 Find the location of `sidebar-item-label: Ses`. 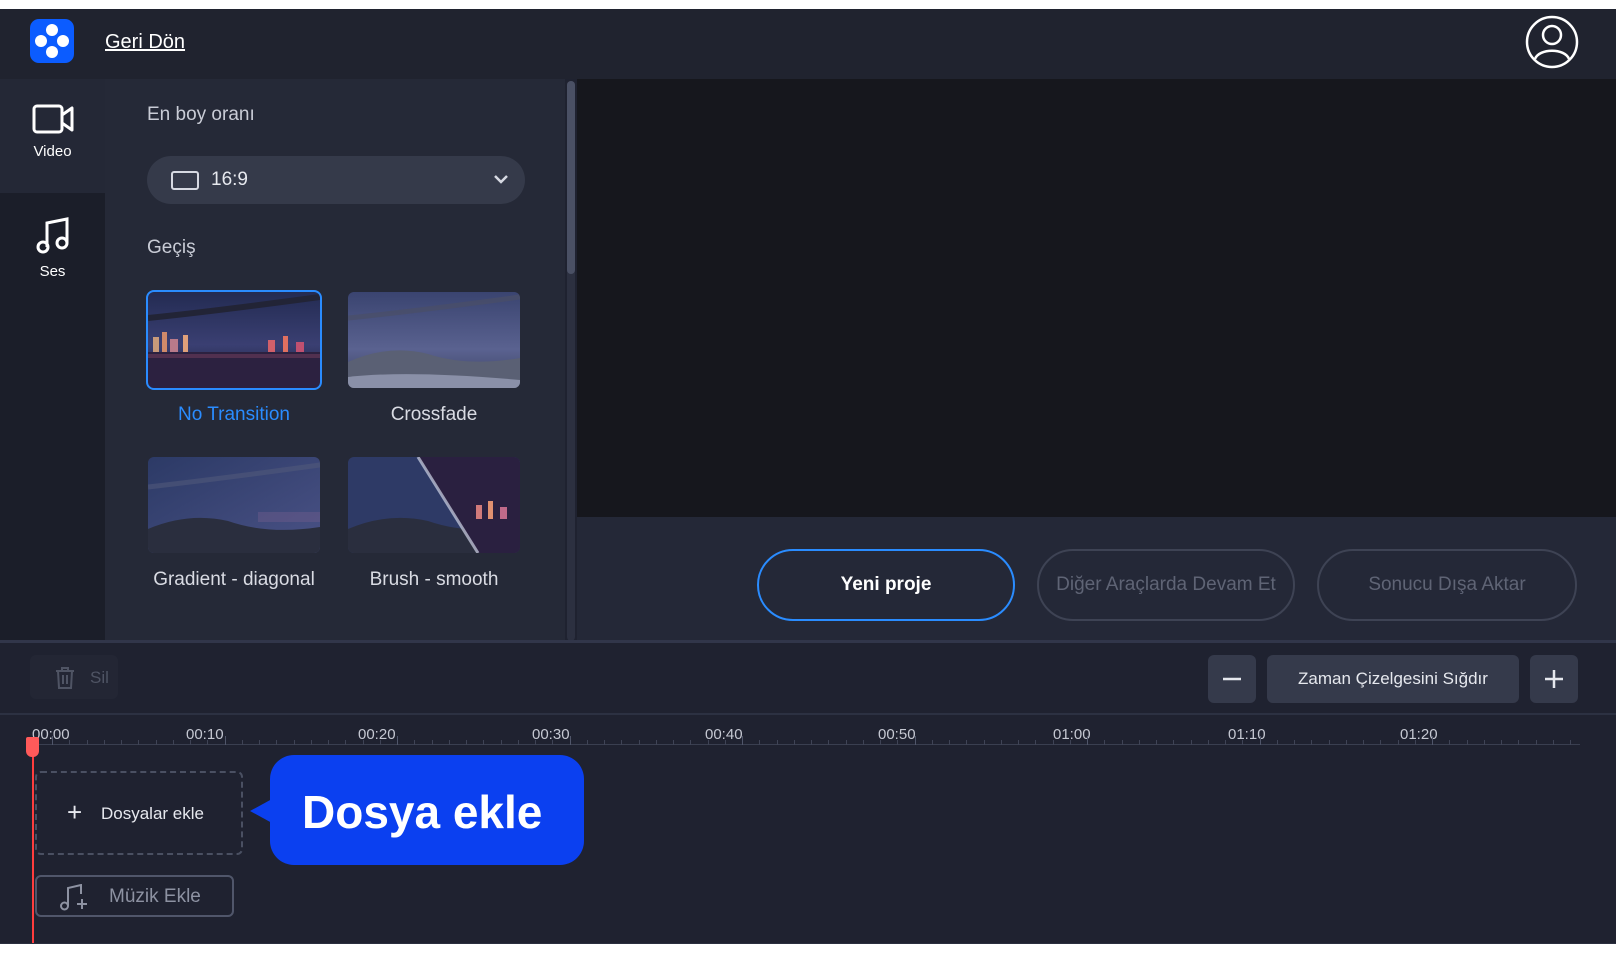

sidebar-item-label: Ses is located at coordinates (52, 271).